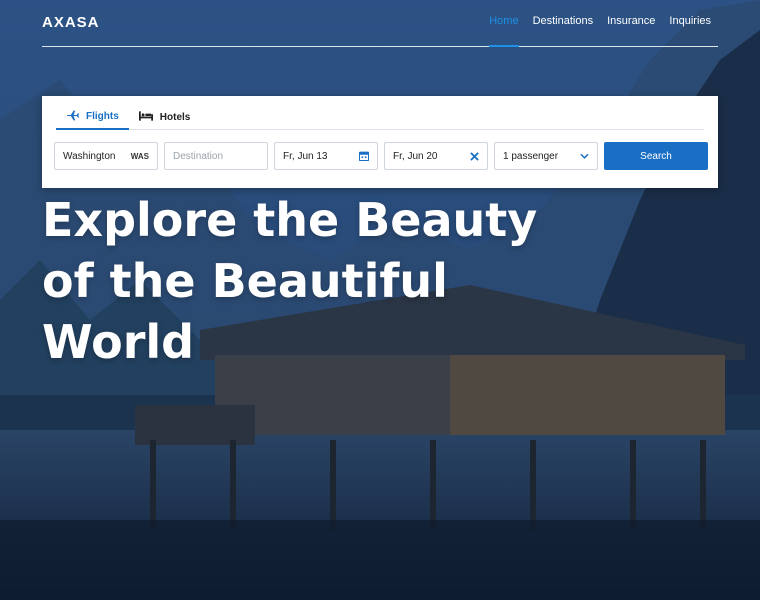 The image size is (760, 600). Describe the element at coordinates (380, 117) in the screenshot. I see `booking-tabs: Flights Hotels` at that location.